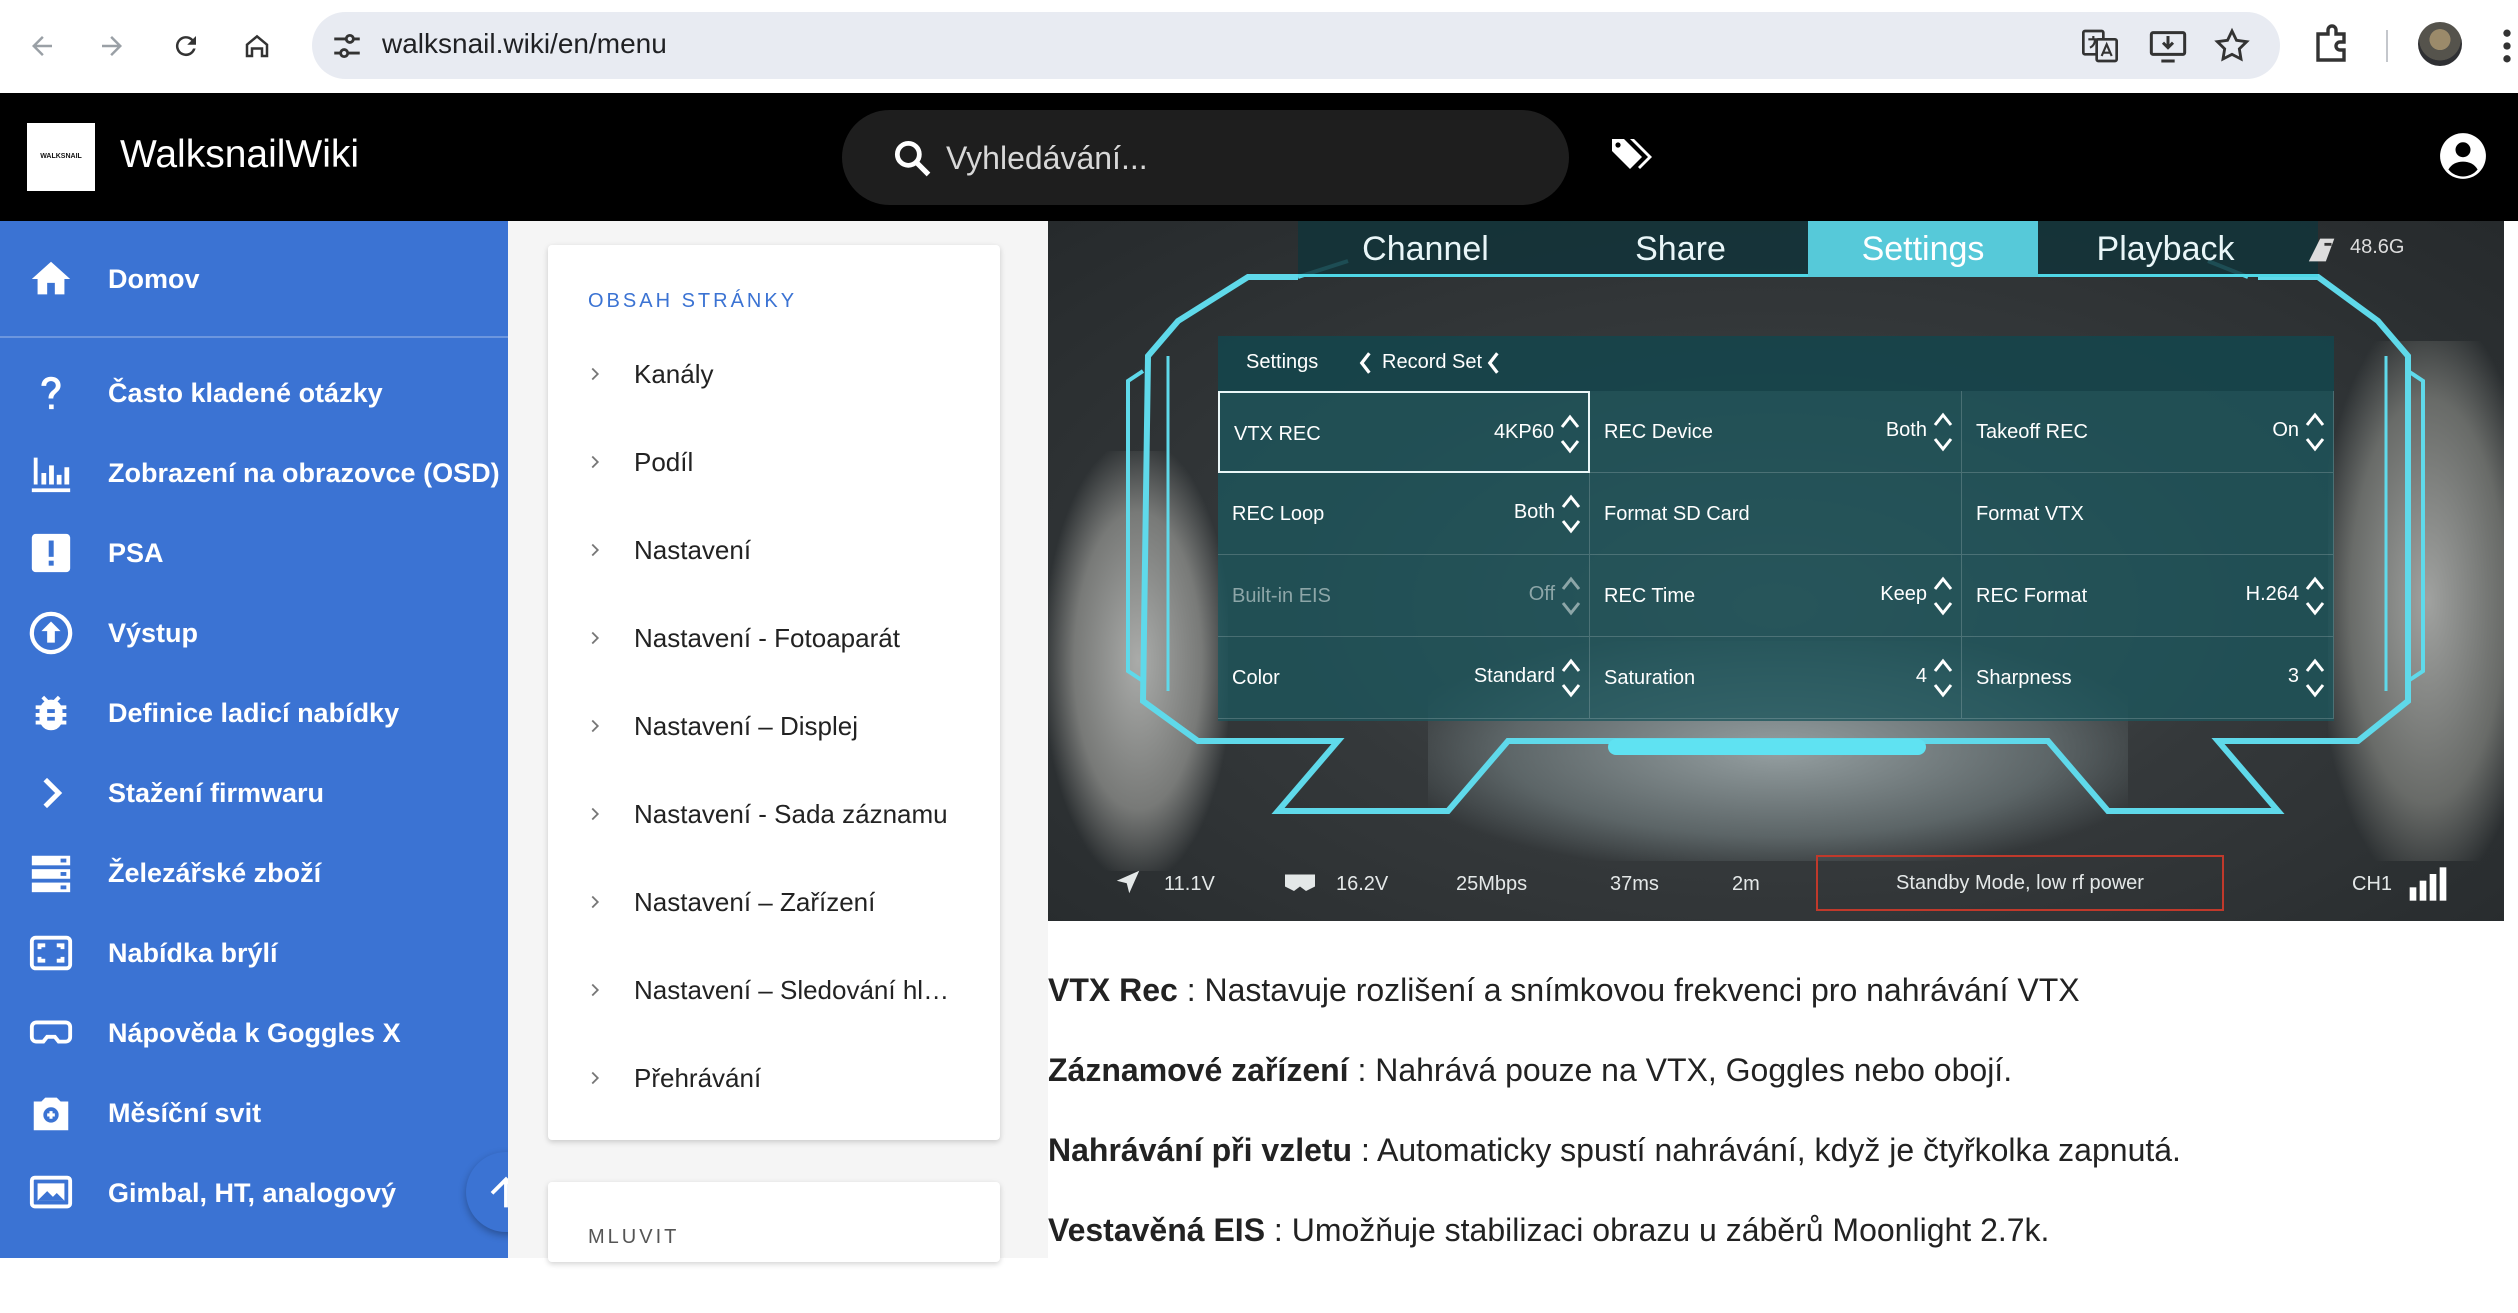 The image size is (2518, 1313). Describe the element at coordinates (254, 553) in the screenshot. I see `sidebar-item-psa: PSA` at that location.